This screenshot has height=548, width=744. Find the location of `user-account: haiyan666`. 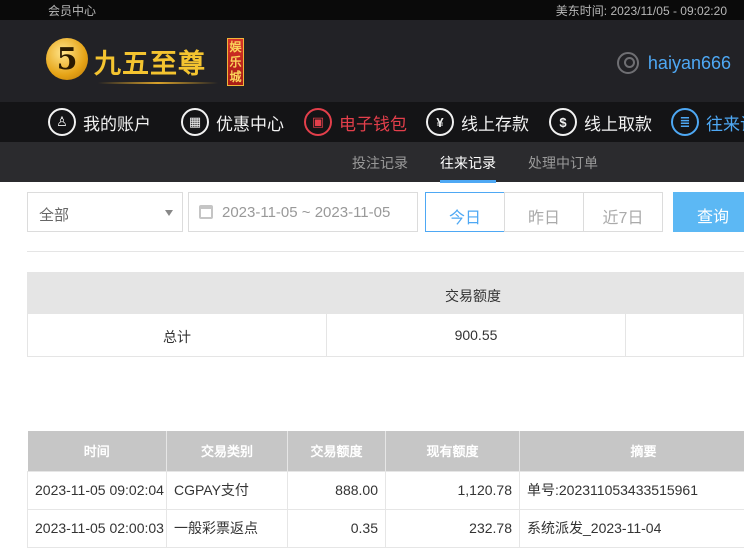

user-account: haiyan666 is located at coordinates (674, 63).